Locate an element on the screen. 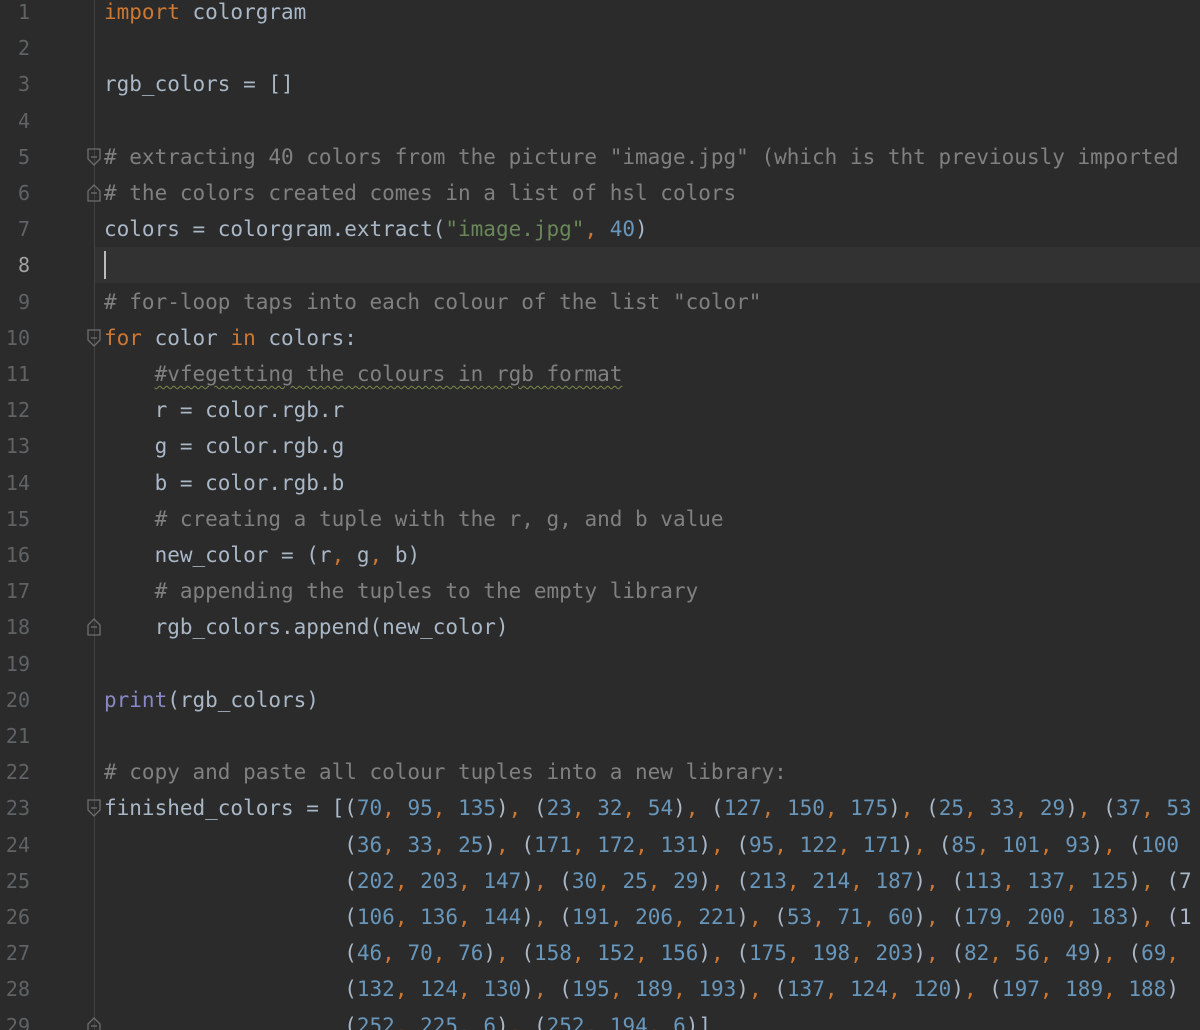  line-number: 28 is located at coordinates (15, 989).